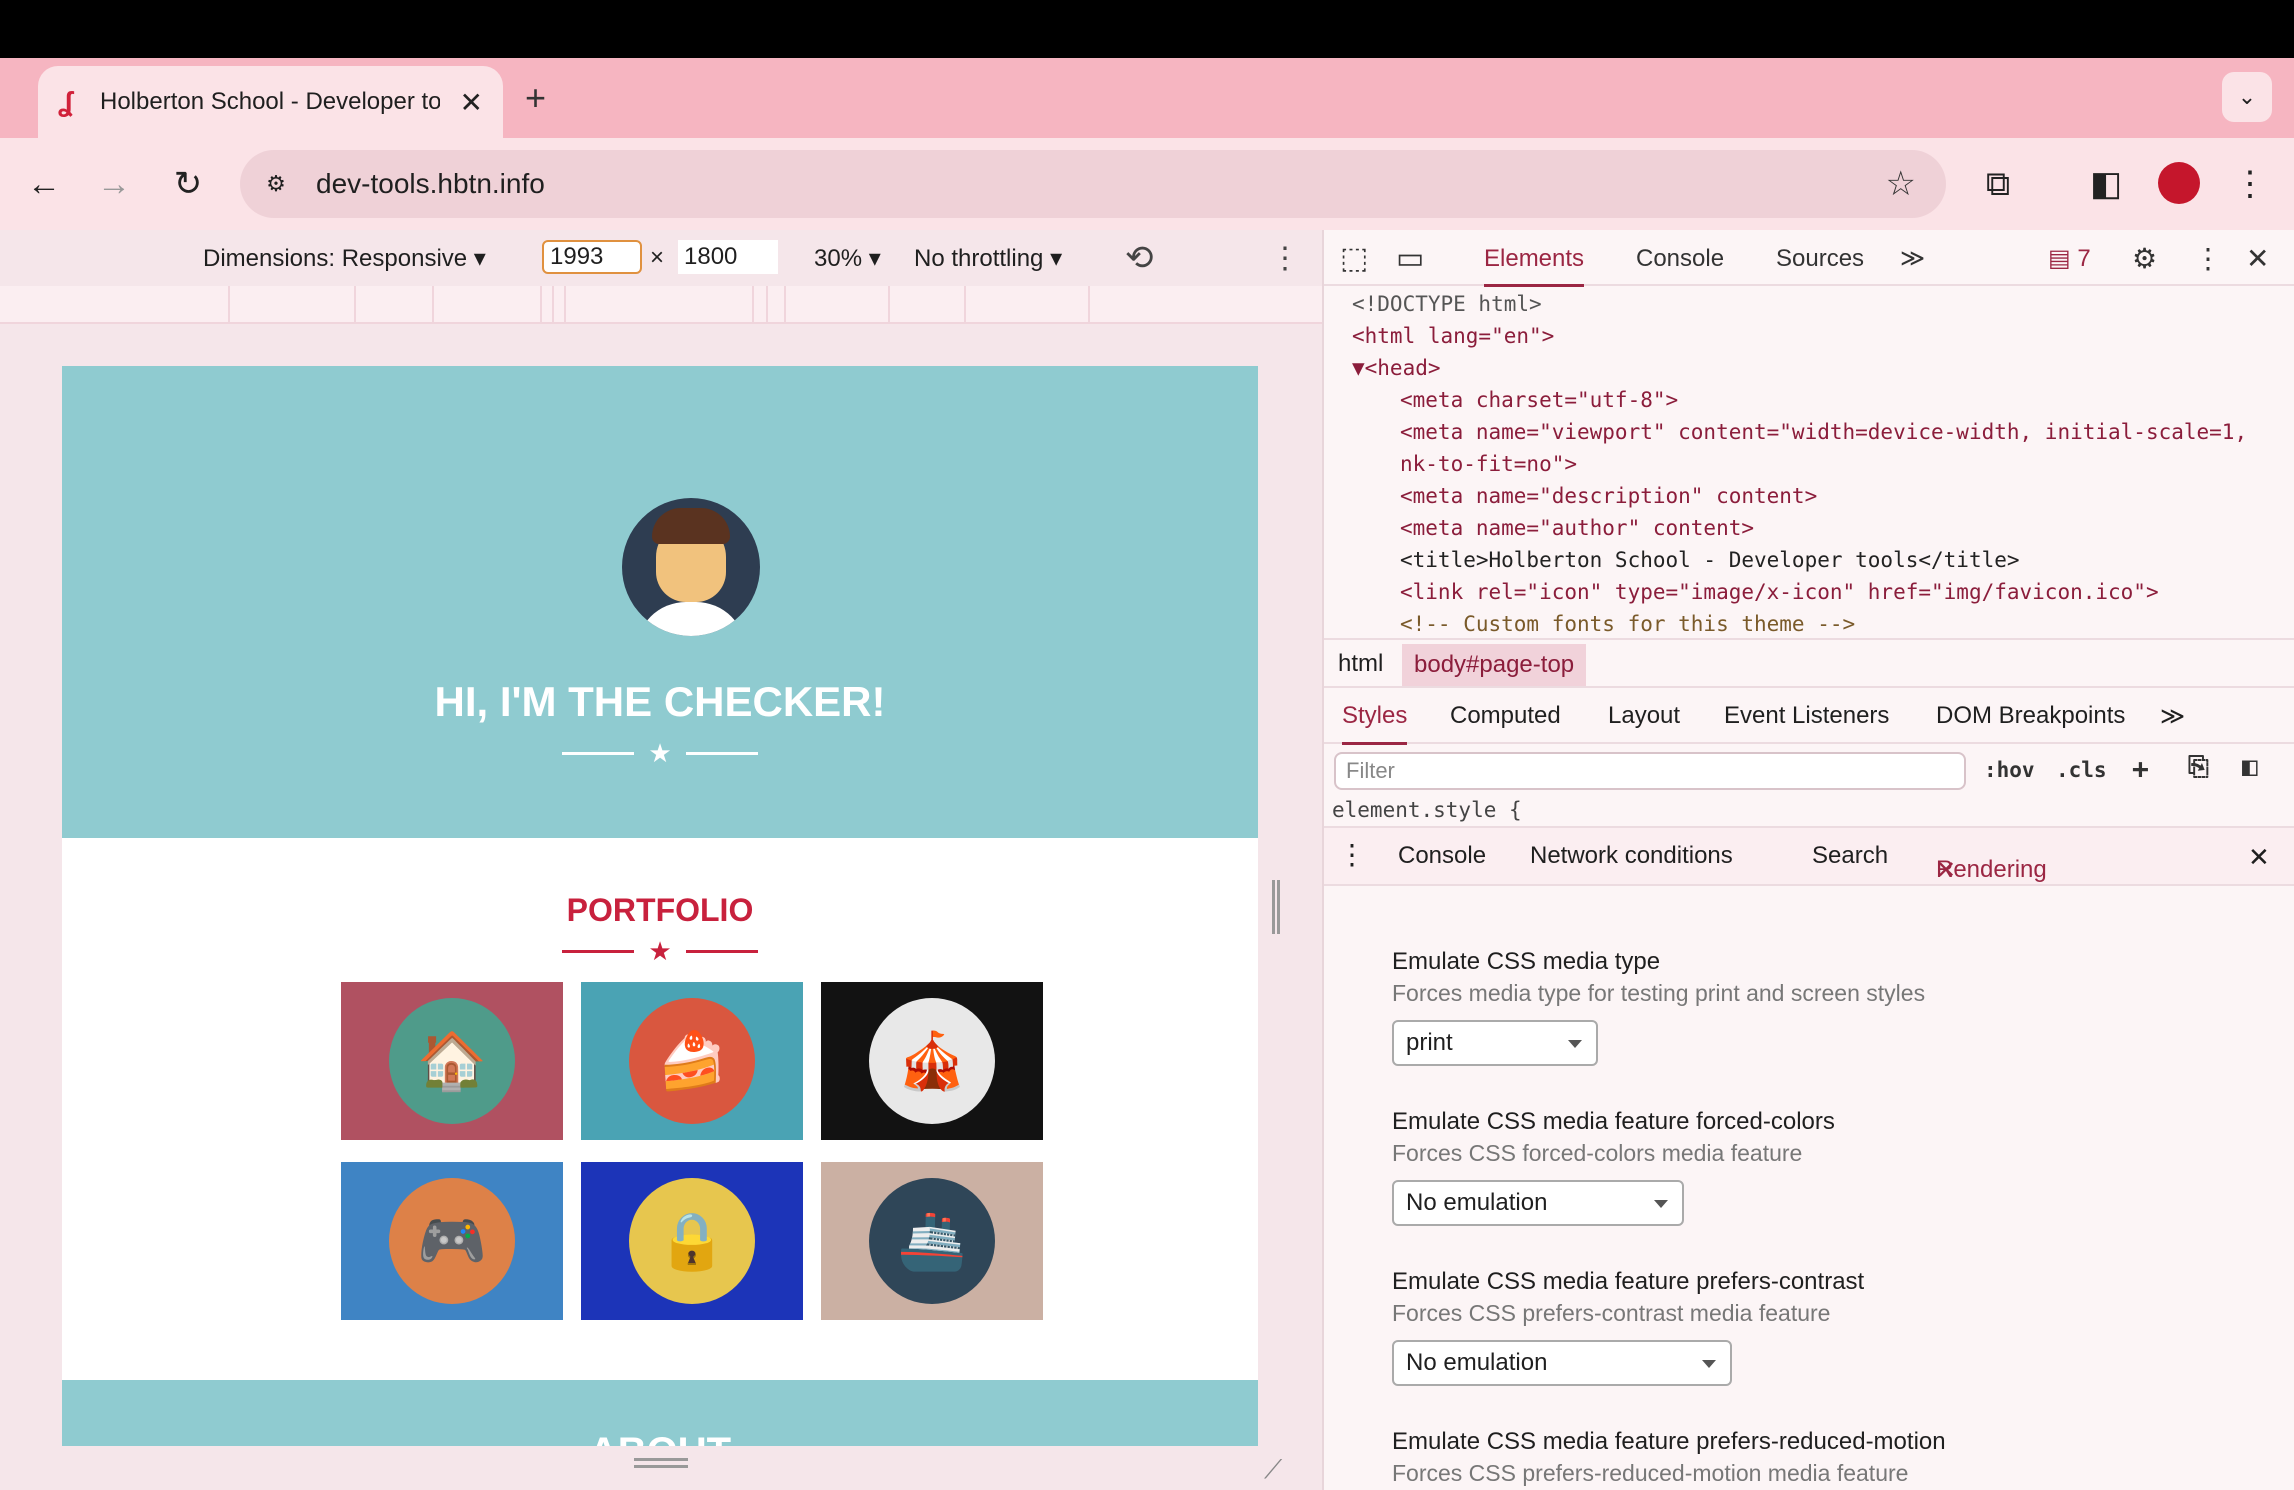 Image resolution: width=2294 pixels, height=1490 pixels. What do you see at coordinates (1427, 810) in the screenshot?
I see `element-style-rule: element.style {` at bounding box center [1427, 810].